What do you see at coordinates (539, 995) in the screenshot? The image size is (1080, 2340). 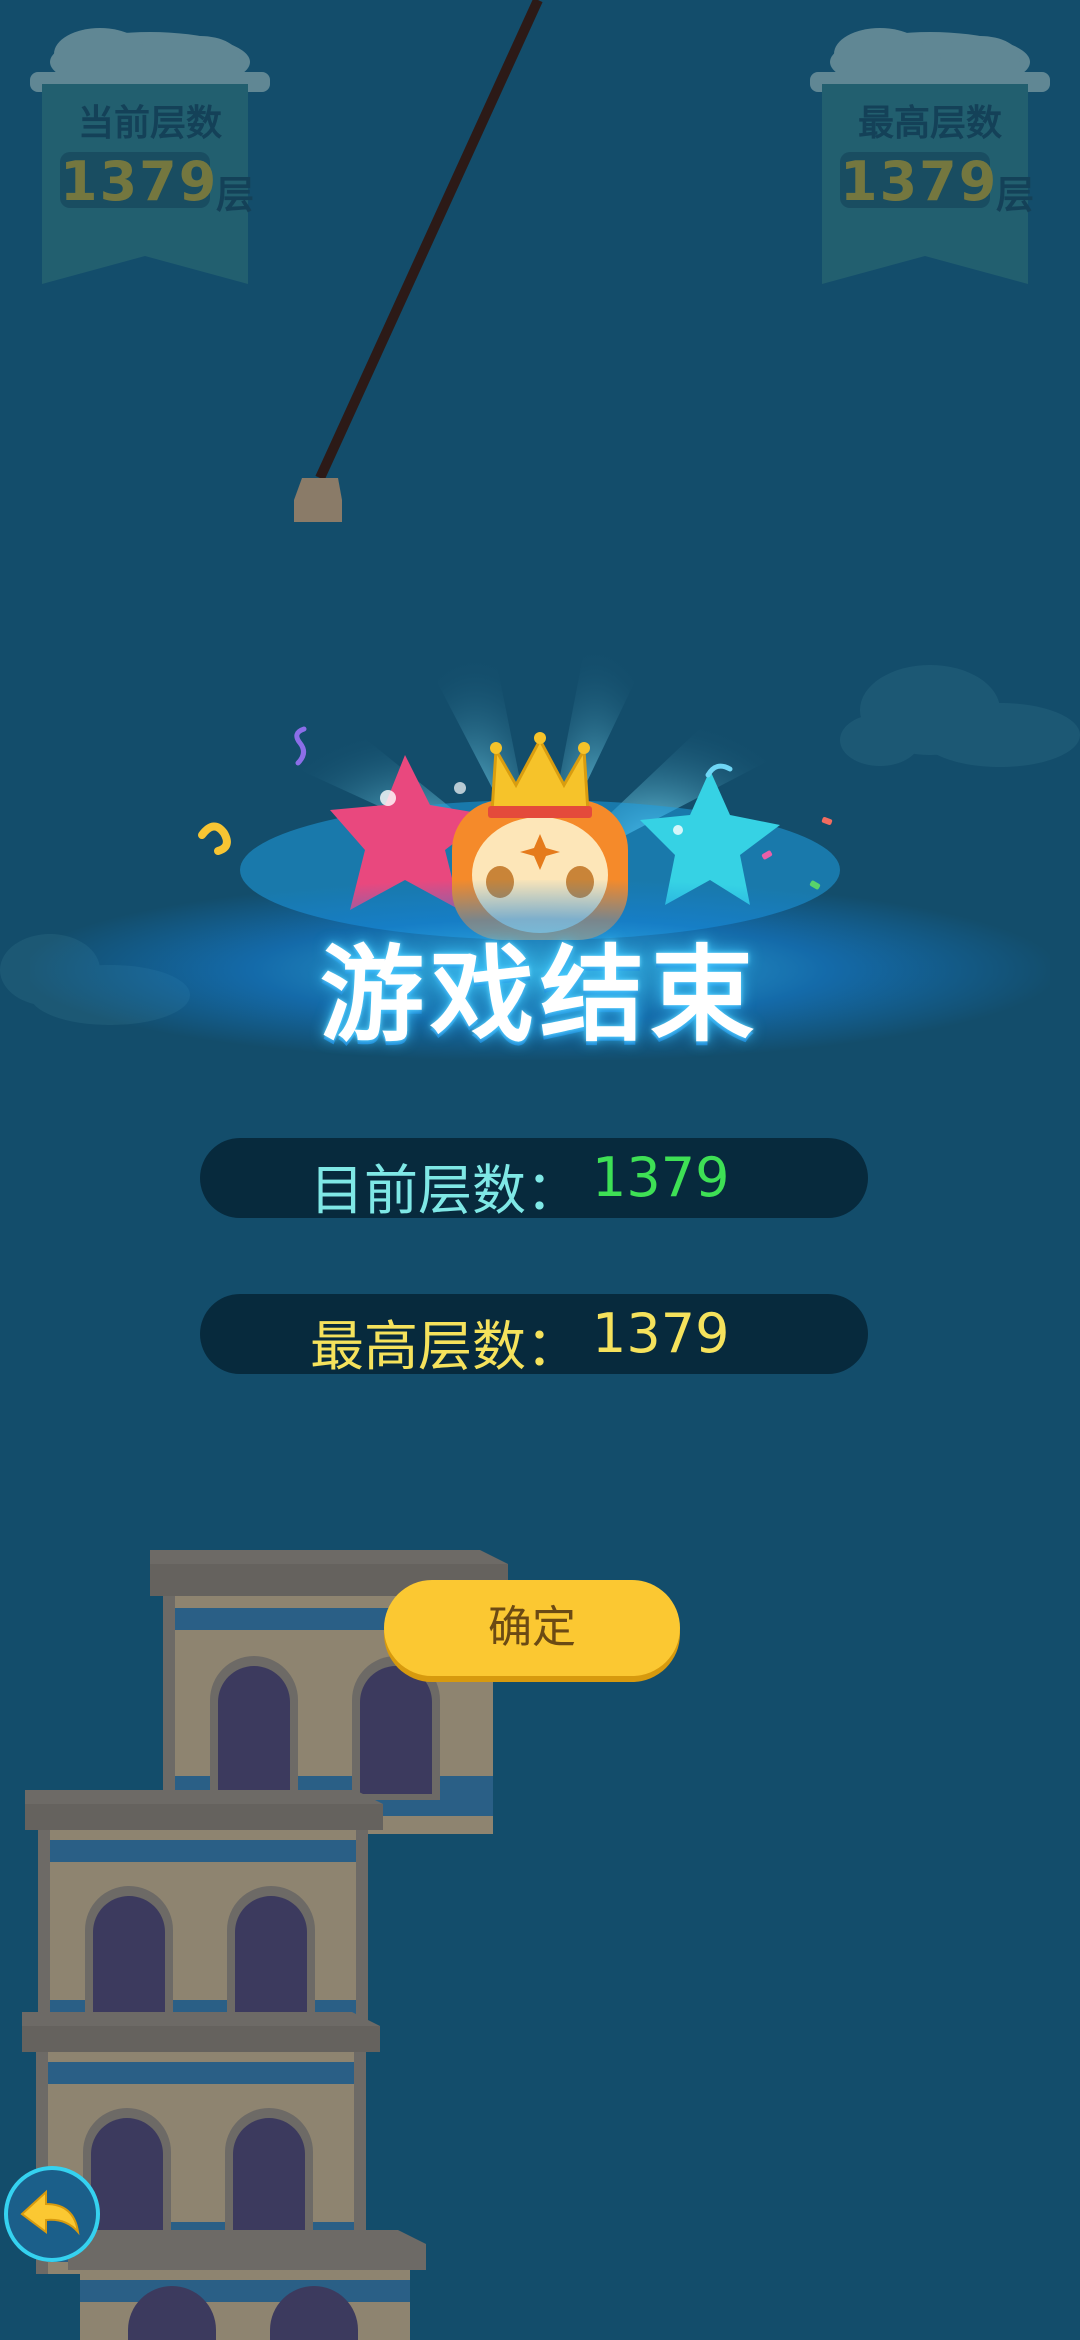 I see `game-over-title: 游戏结束` at bounding box center [539, 995].